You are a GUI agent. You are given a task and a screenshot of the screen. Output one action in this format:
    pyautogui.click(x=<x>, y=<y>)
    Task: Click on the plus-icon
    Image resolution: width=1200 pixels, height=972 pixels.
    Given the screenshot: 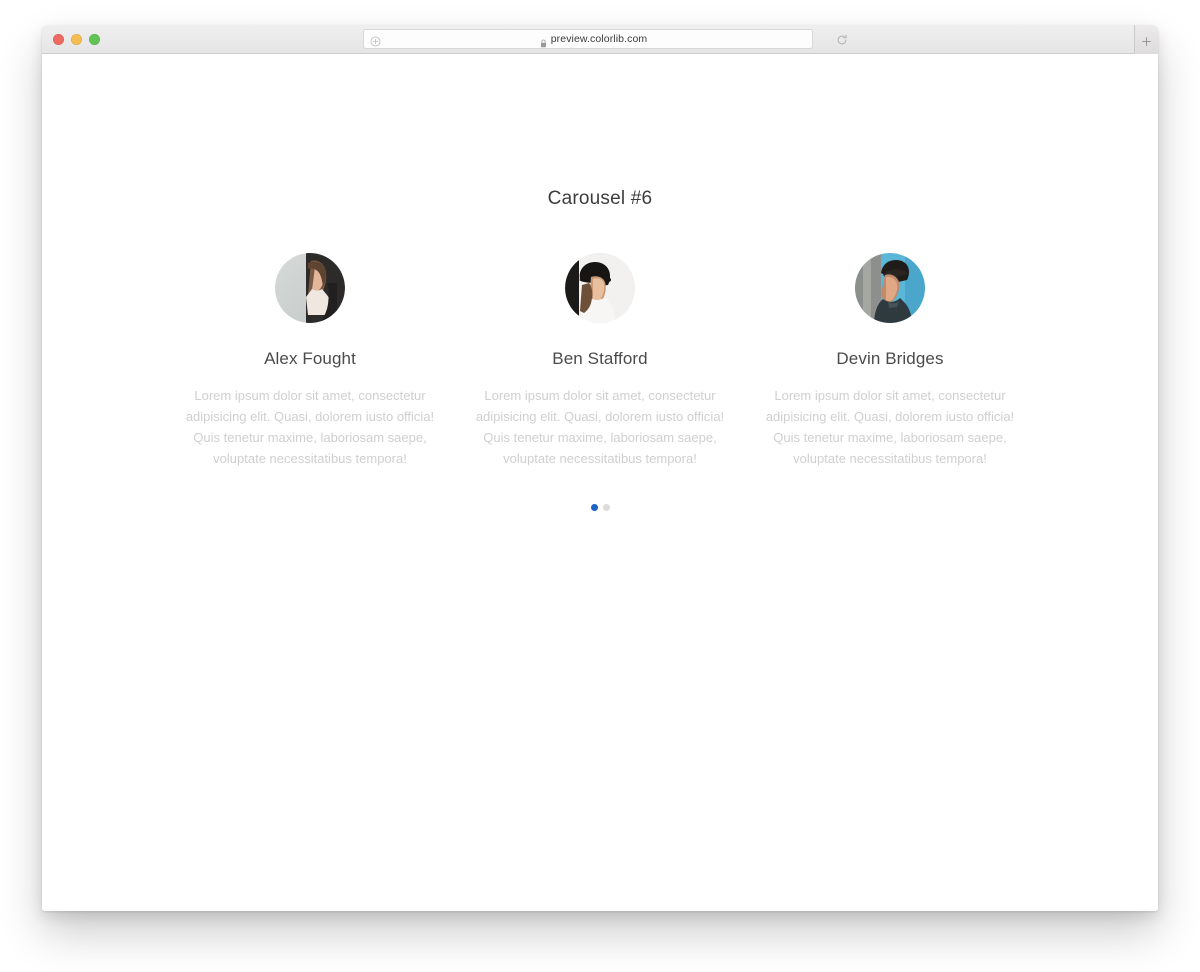 What is the action you would take?
    pyautogui.click(x=1146, y=40)
    